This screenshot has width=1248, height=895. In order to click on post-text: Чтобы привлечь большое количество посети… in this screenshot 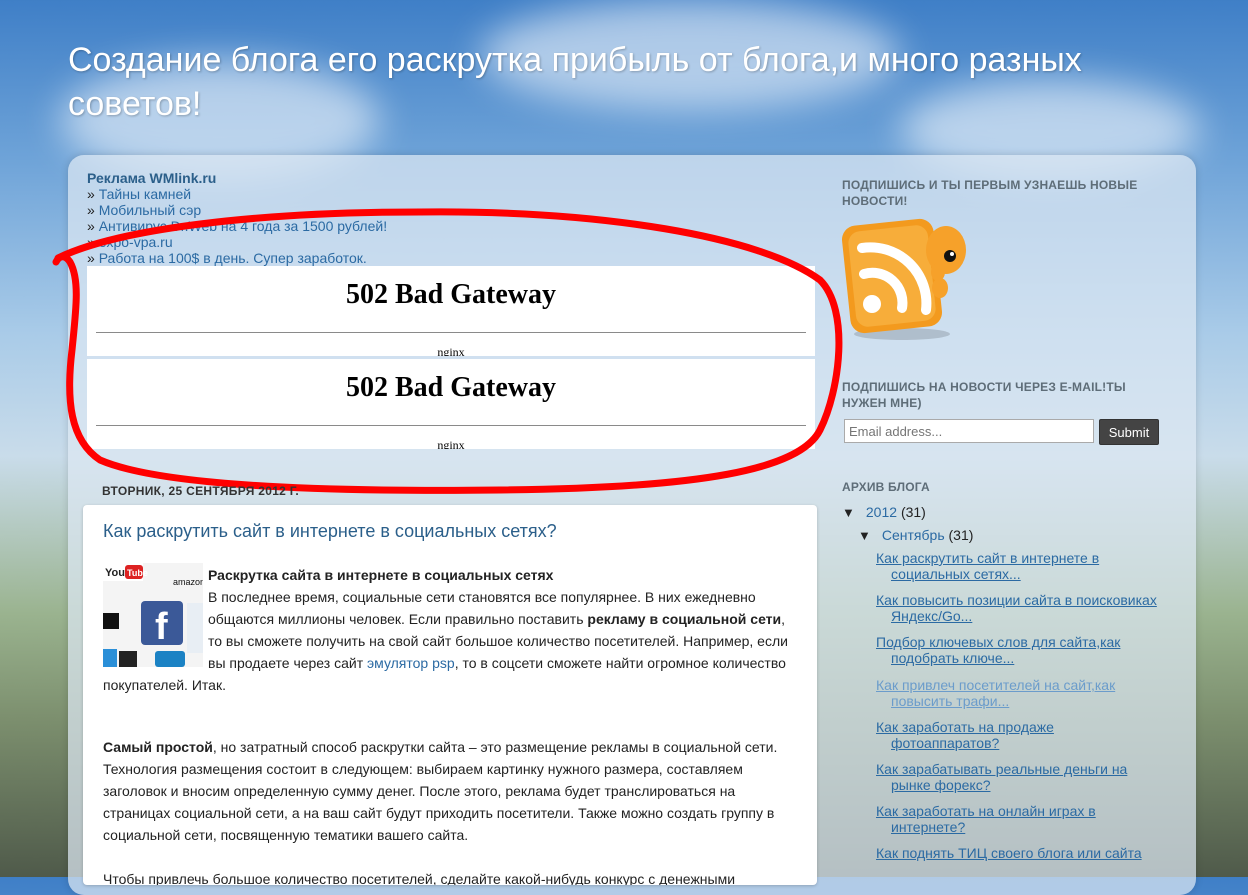, I will do `click(419, 878)`.